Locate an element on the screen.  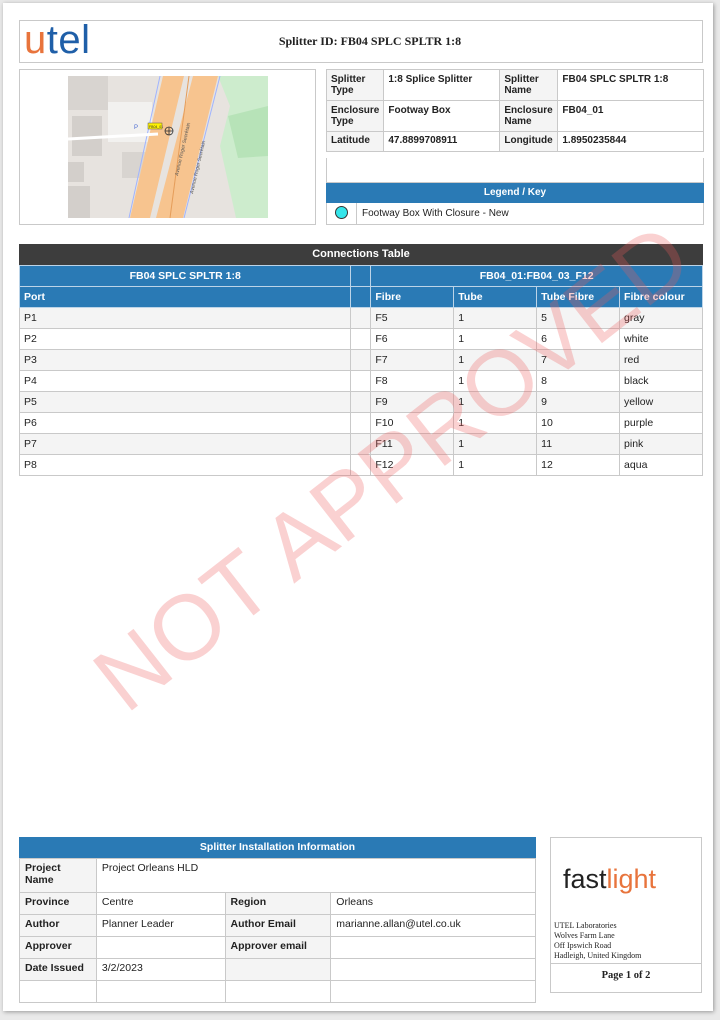
latitude-value: 47.8899708911 is located at coordinates (442, 141).